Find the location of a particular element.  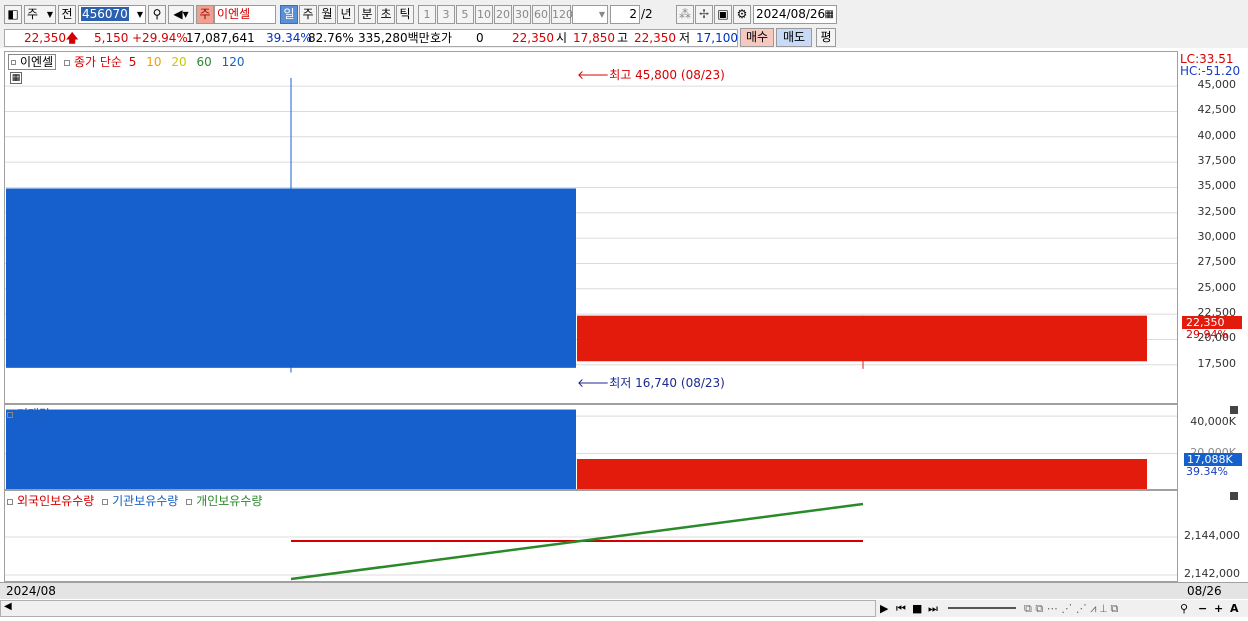

period-minute-button: 분 is located at coordinates (367, 14).